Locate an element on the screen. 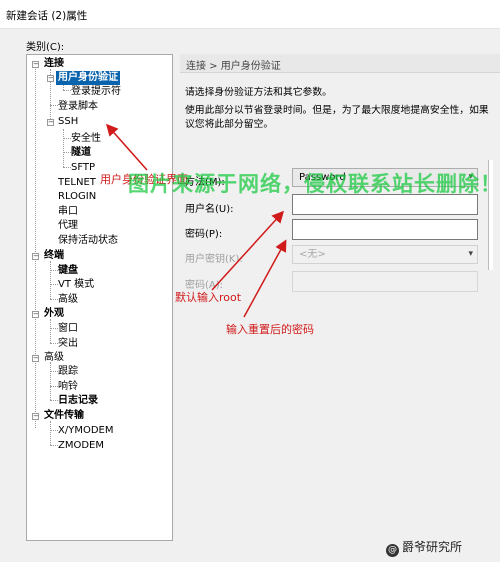 This screenshot has height=562, width=500. footer-watermark: @ 爵爷研究所 is located at coordinates (424, 547).